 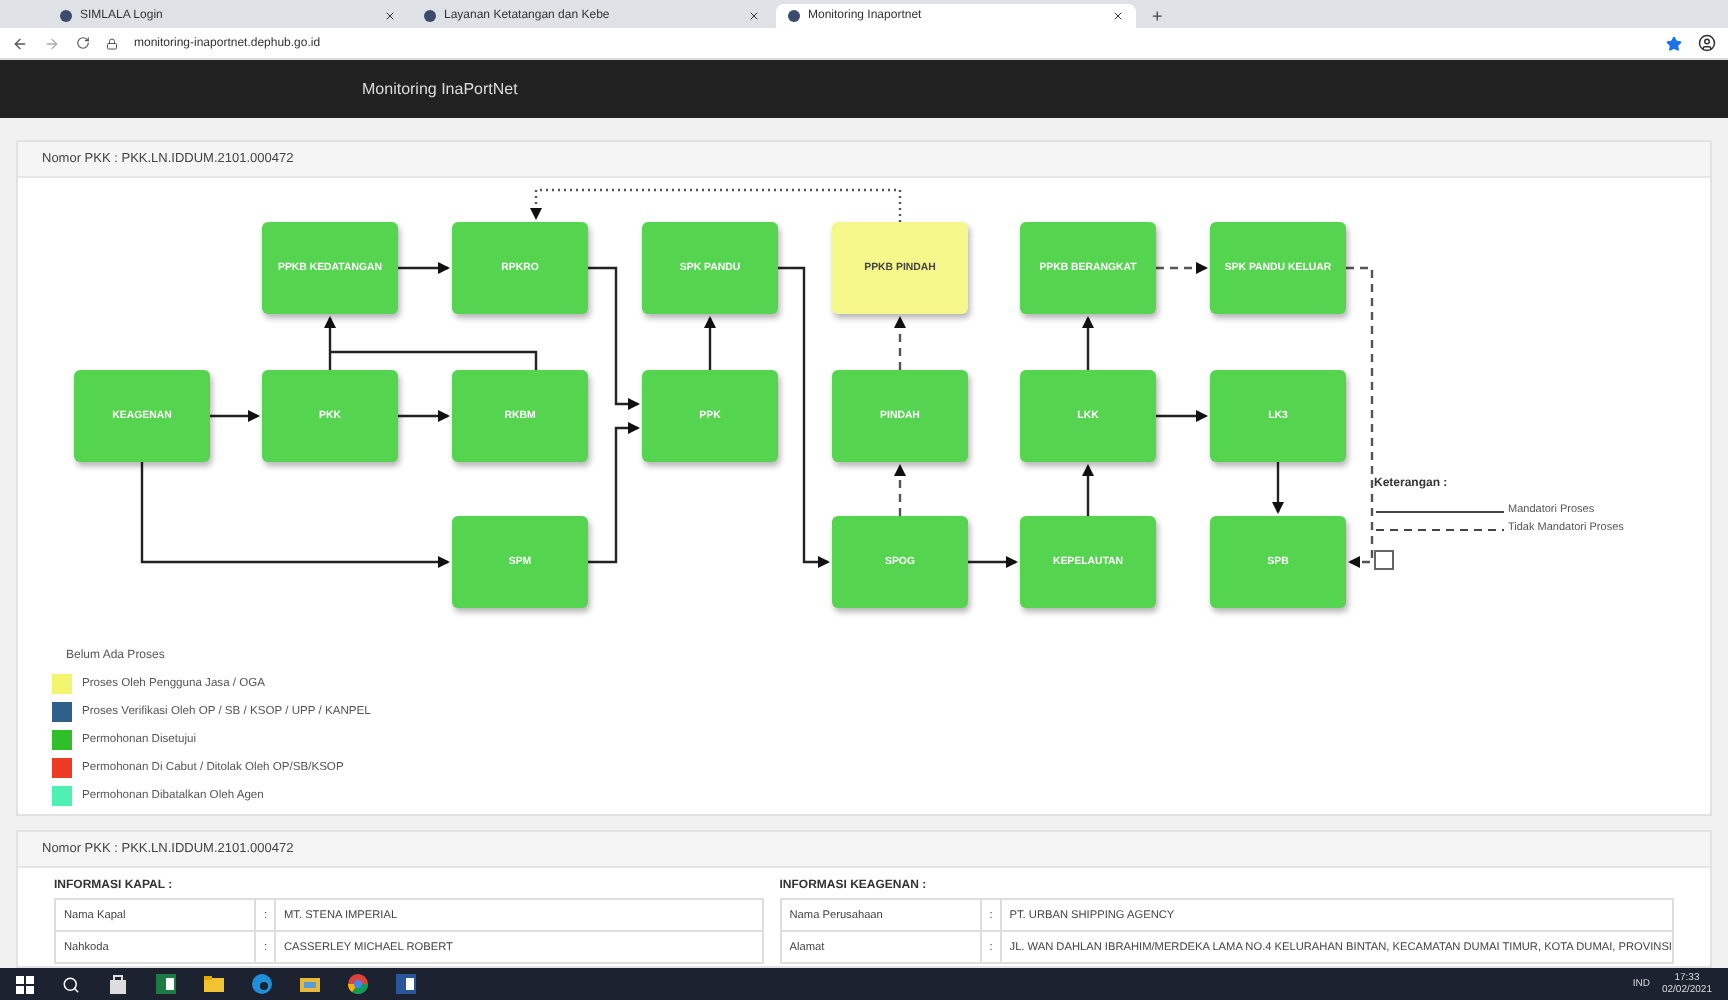 What do you see at coordinates (440, 89) in the screenshot?
I see `app-title: Monitoring InaPortNet` at bounding box center [440, 89].